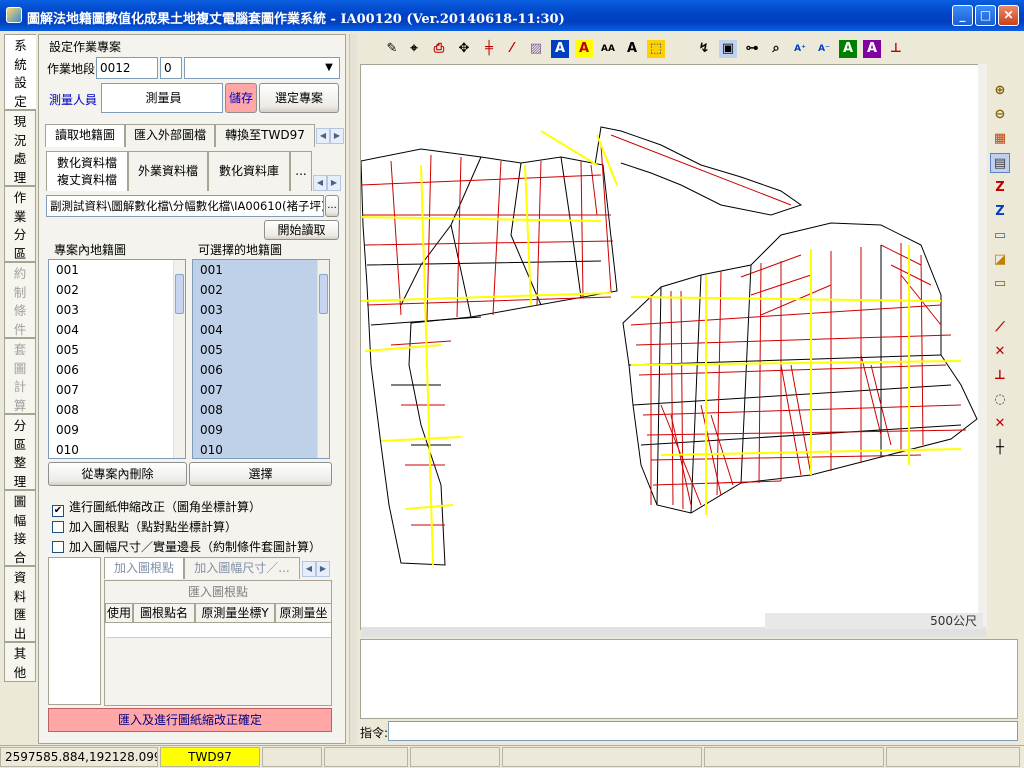 The height and width of the screenshot is (768, 1024). Describe the element at coordinates (20, 452) in the screenshot. I see `tab-zone-arrange: 分區整理` at that location.